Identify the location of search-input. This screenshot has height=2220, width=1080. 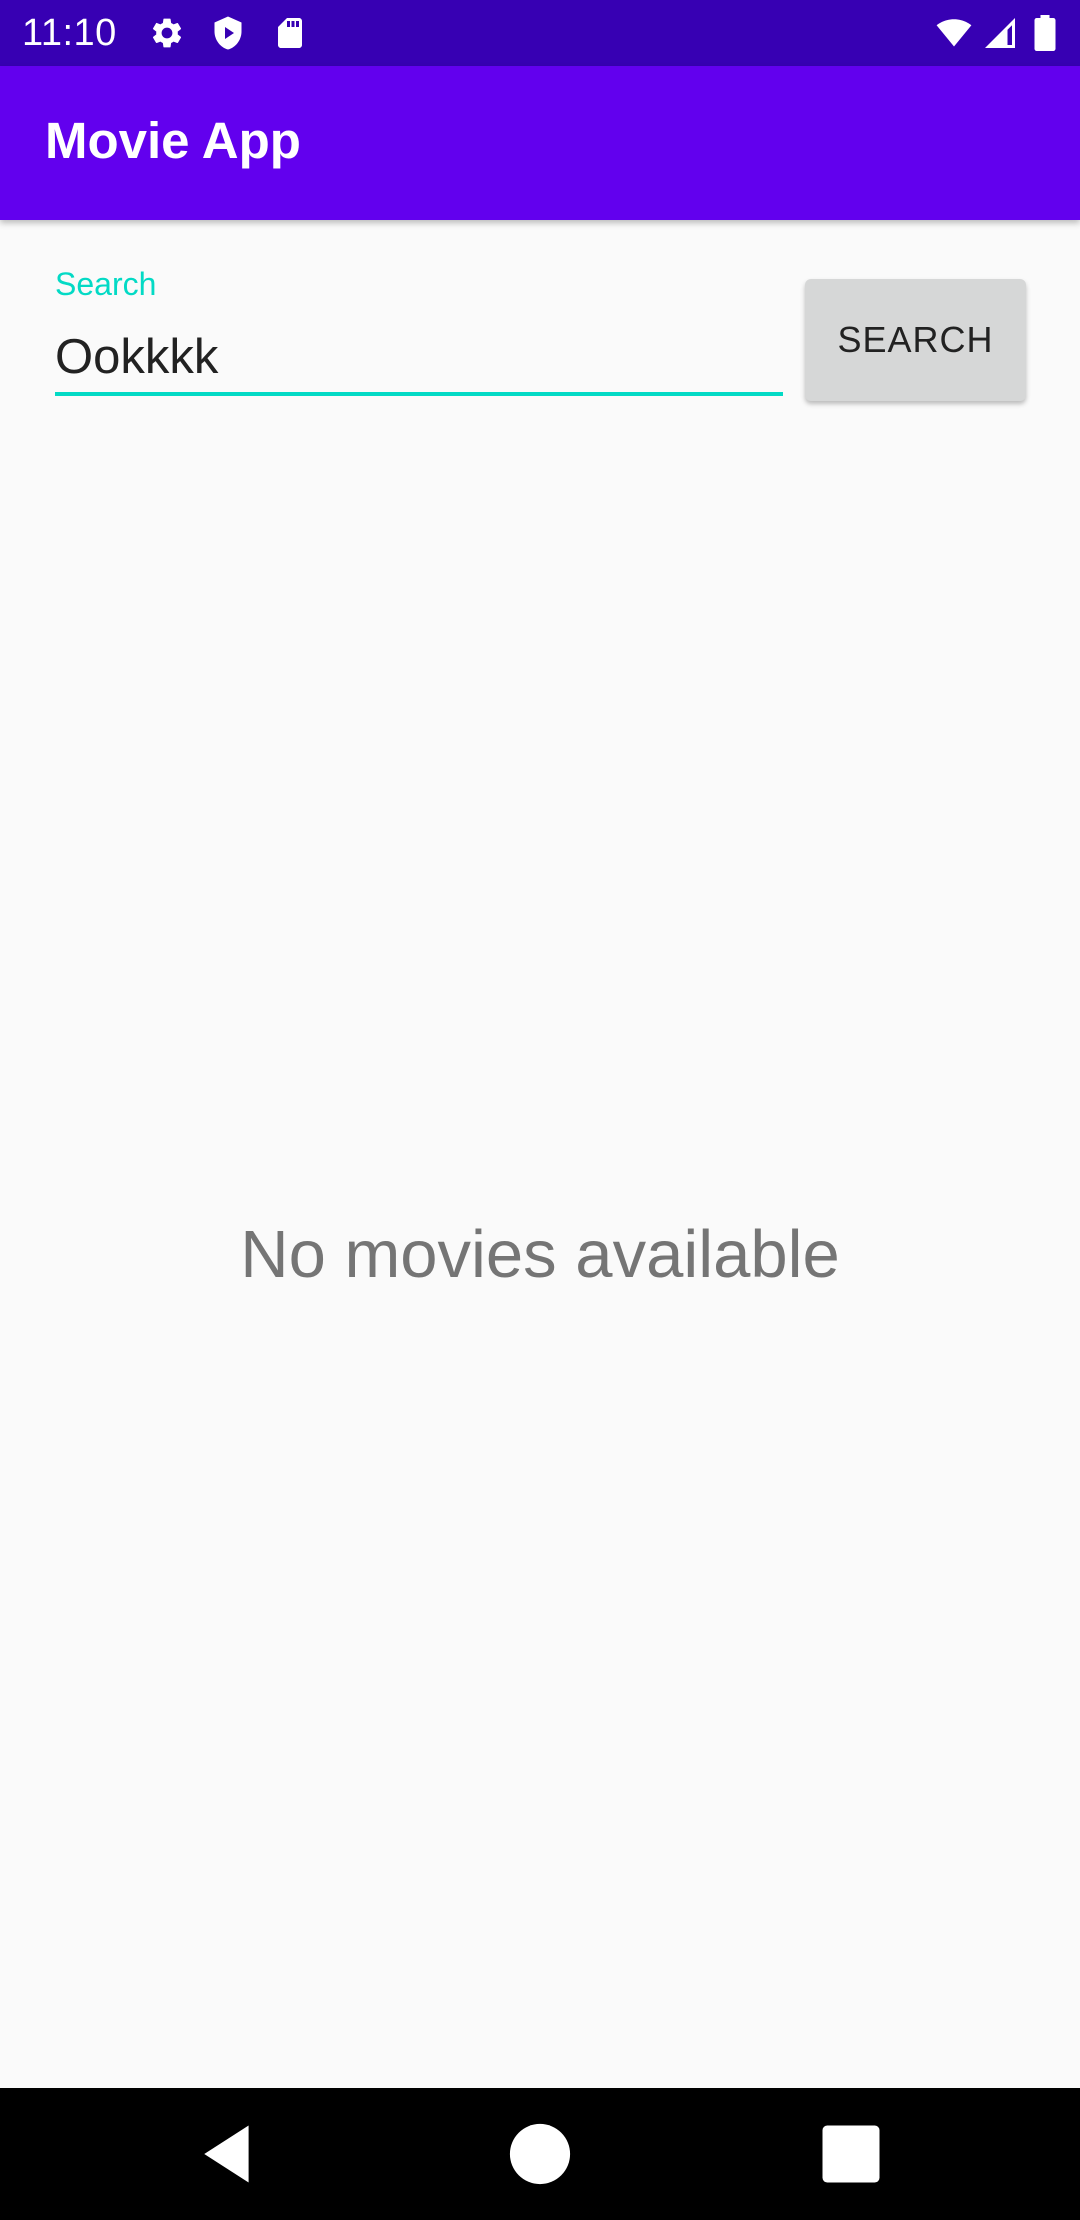
(419, 359).